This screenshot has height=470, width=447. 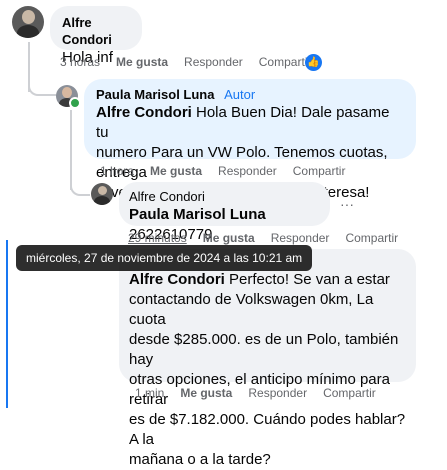 I want to click on comment-author: Paula Marisol Luna, so click(x=155, y=94).